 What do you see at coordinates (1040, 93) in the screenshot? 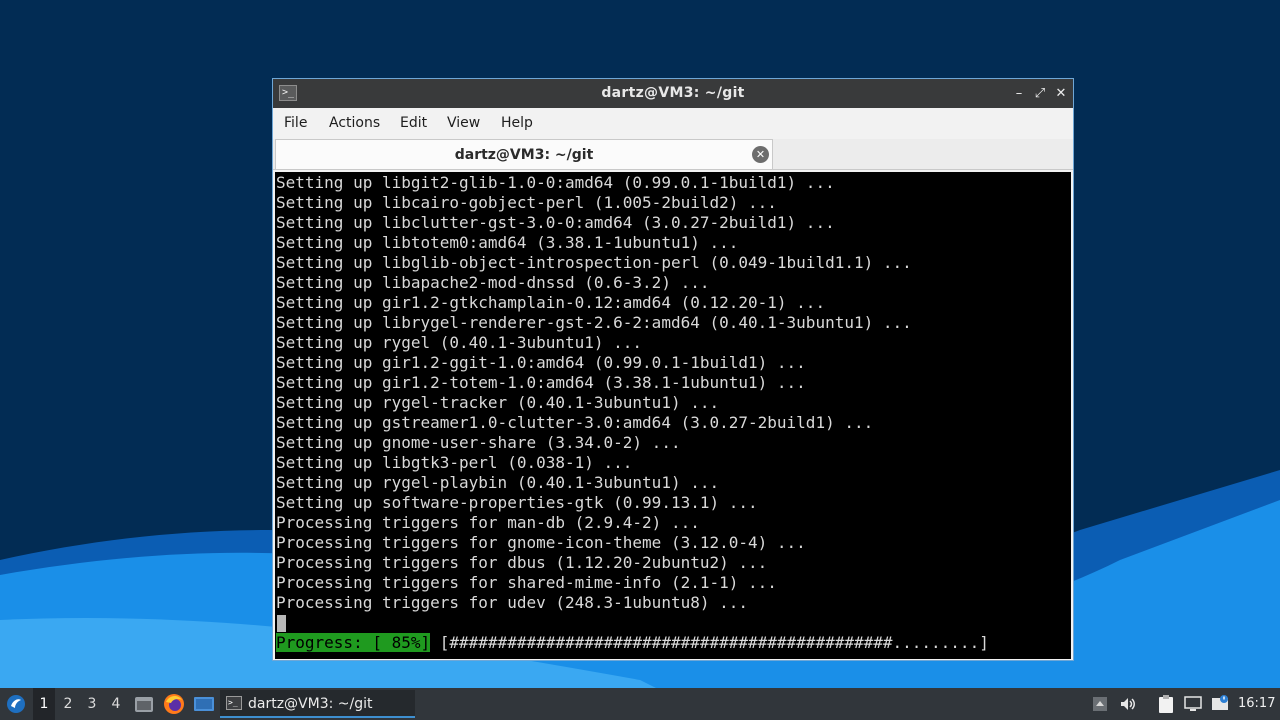
I see `maximize-button: ⤢` at bounding box center [1040, 93].